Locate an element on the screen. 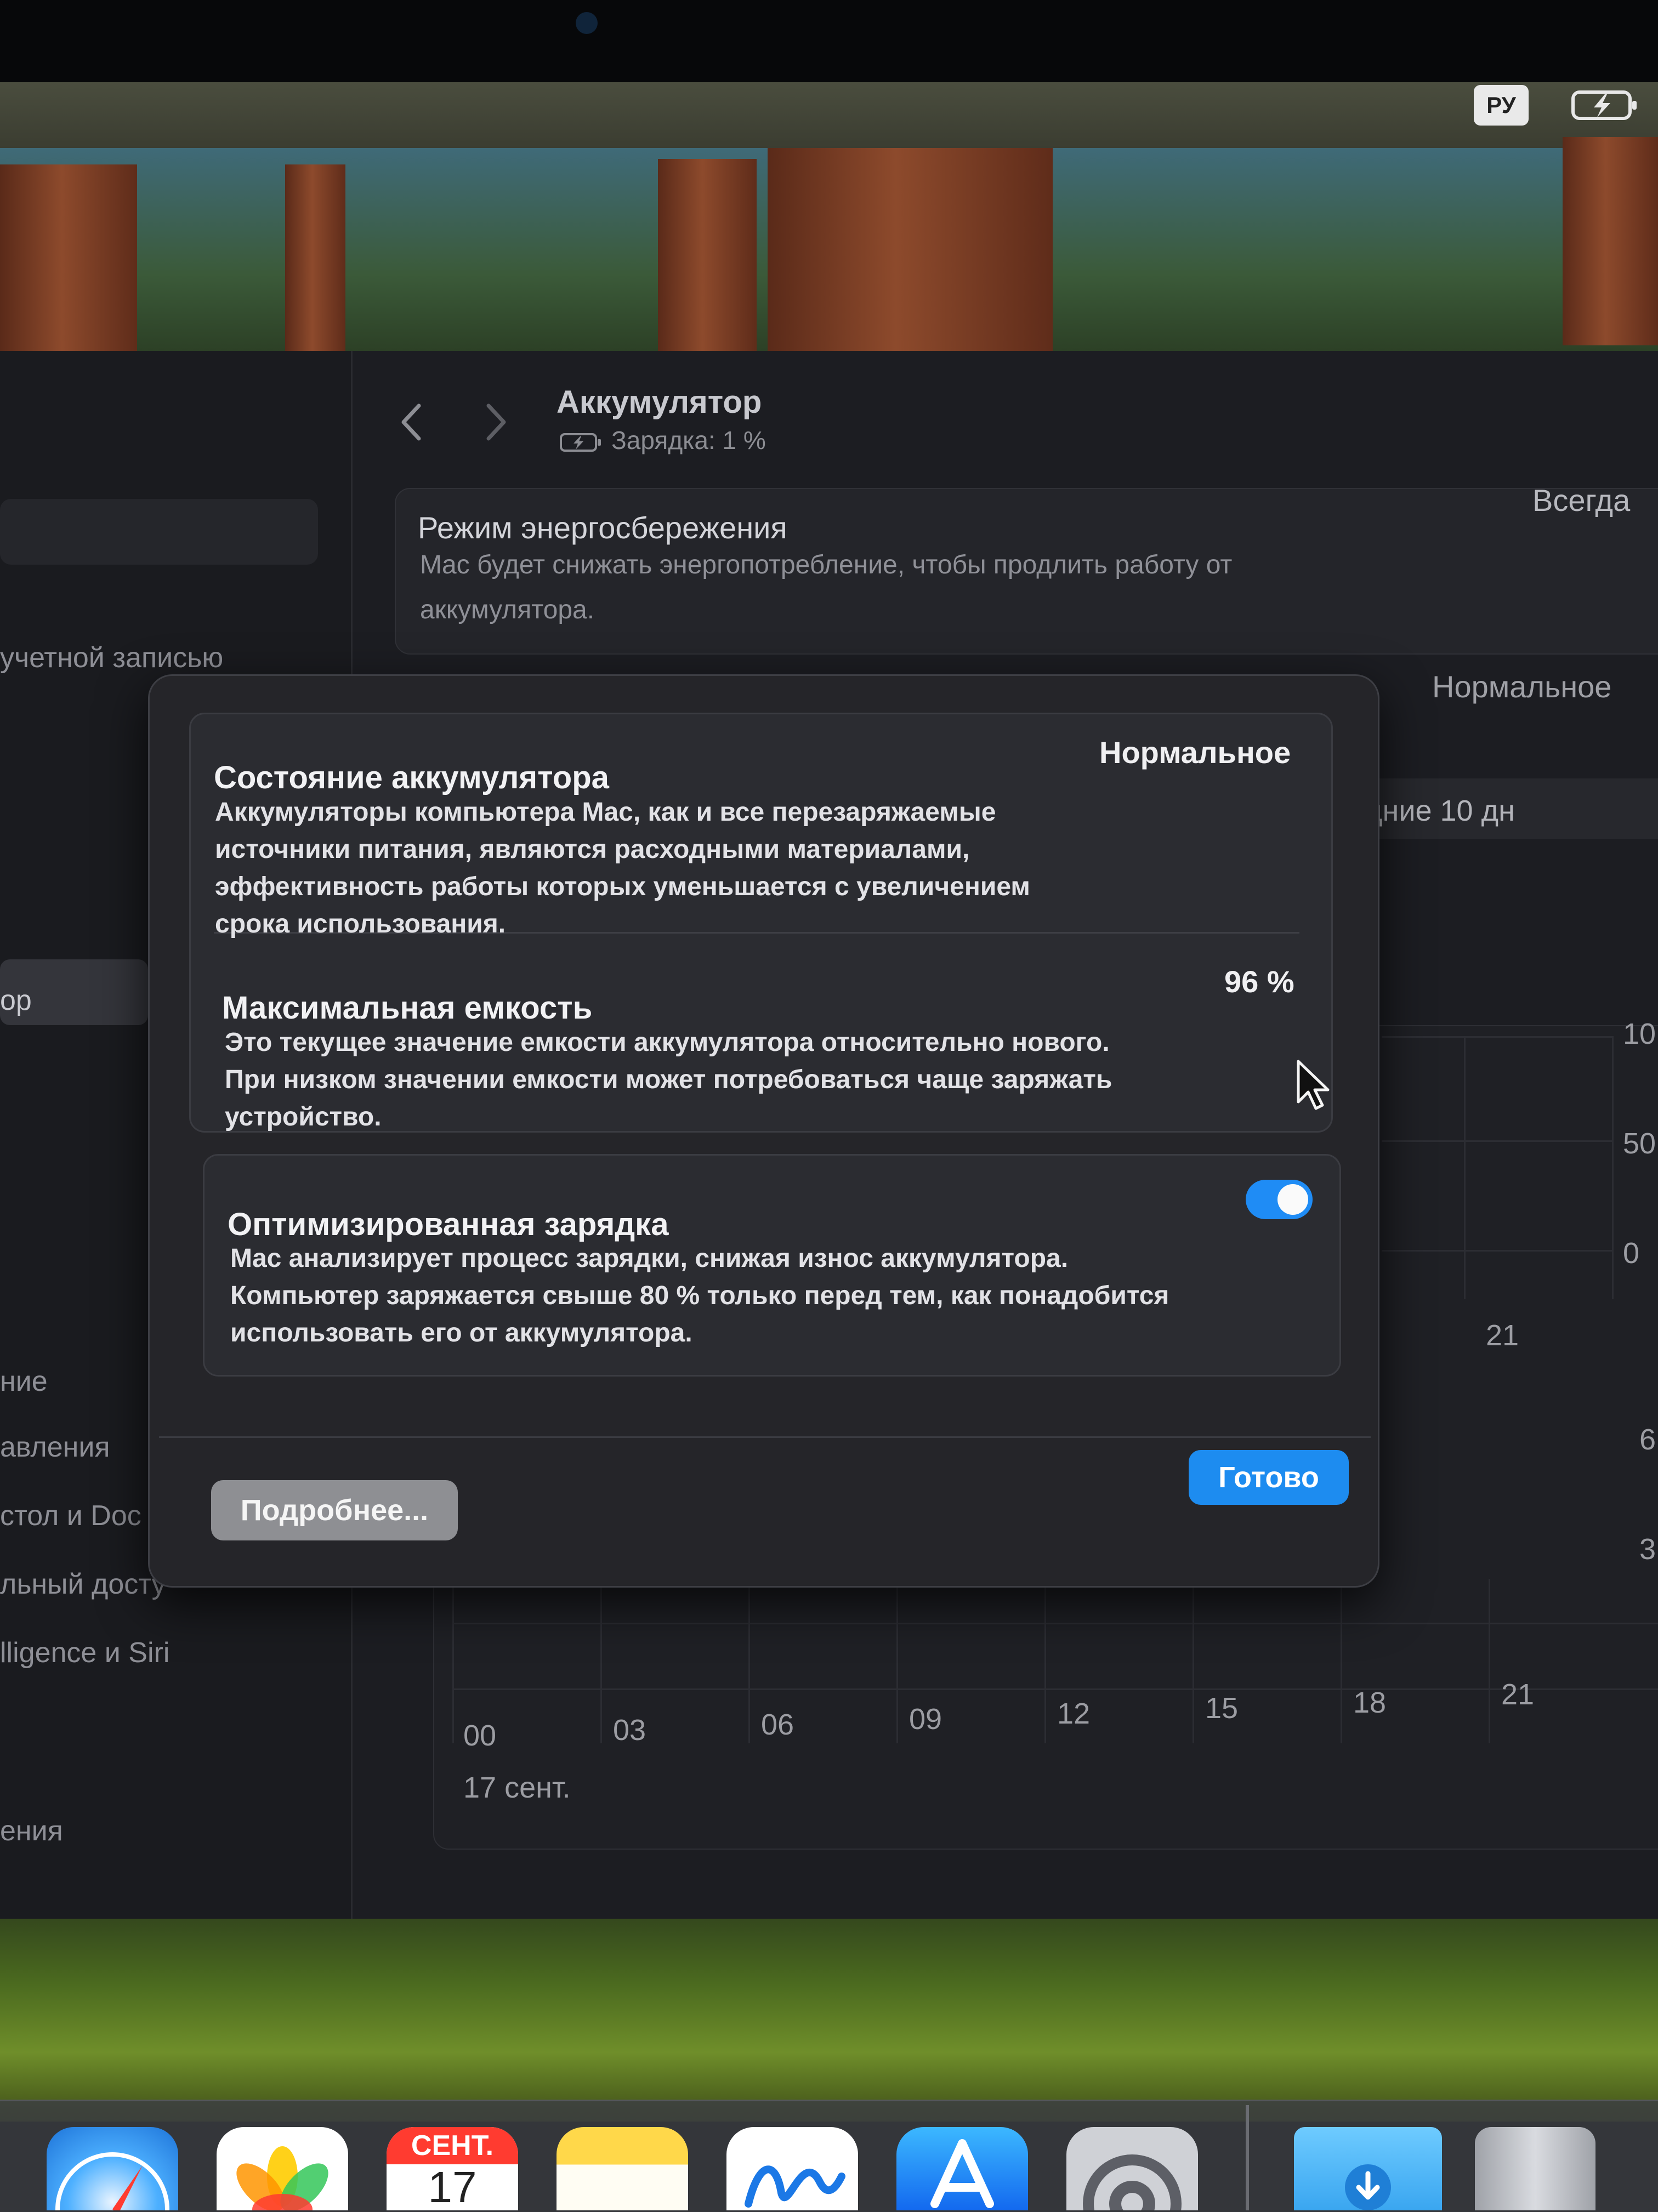 Image resolution: width=1658 pixels, height=2212 pixels. sidebar-item: авления is located at coordinates (55, 1447).